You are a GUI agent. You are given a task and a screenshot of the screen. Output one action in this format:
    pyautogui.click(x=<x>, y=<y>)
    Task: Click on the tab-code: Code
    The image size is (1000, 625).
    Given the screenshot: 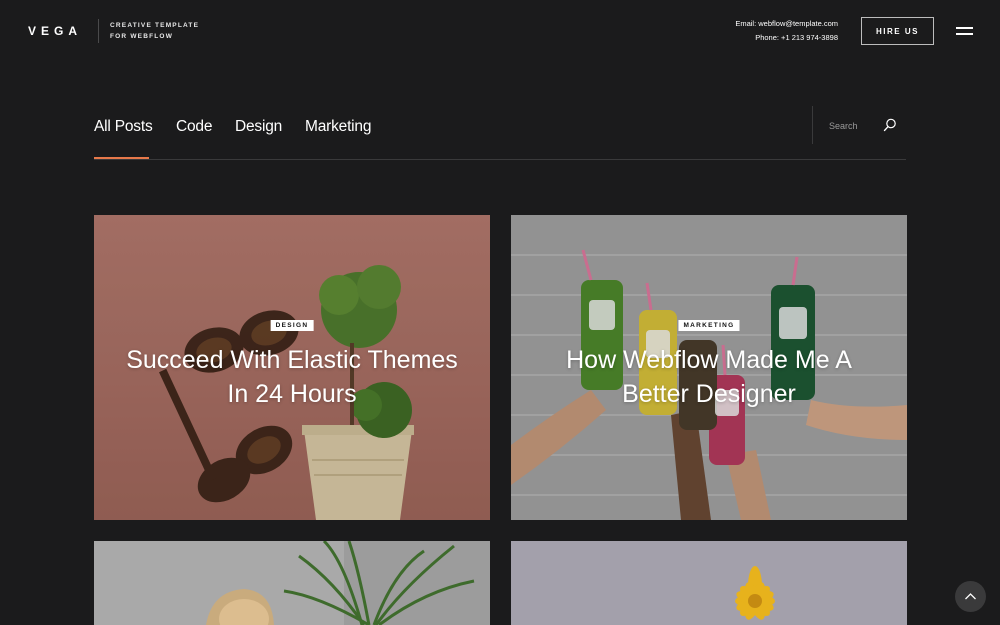 What is the action you would take?
    pyautogui.click(x=194, y=127)
    